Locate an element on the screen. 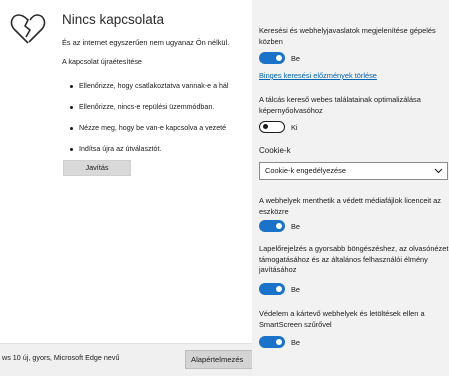 The height and width of the screenshot is (376, 449). search-suggestions-toggle is located at coordinates (272, 58).